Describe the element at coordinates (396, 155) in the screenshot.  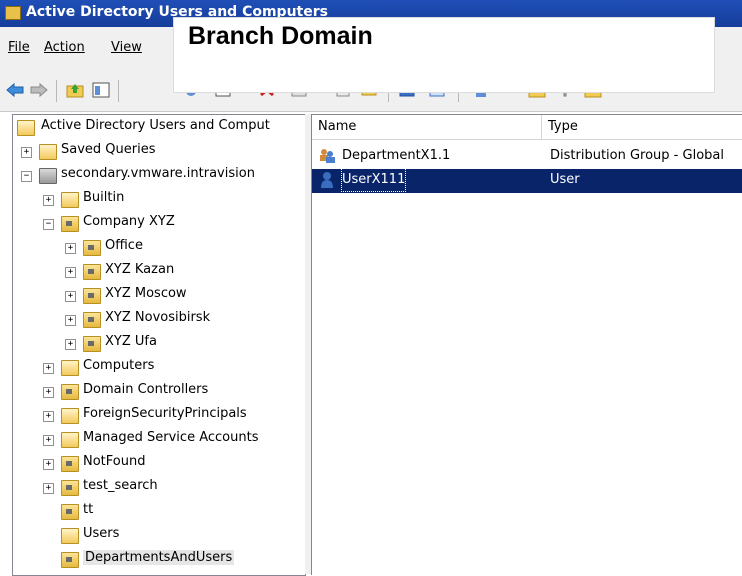
I see `item-name: DepartmentX1.1` at that location.